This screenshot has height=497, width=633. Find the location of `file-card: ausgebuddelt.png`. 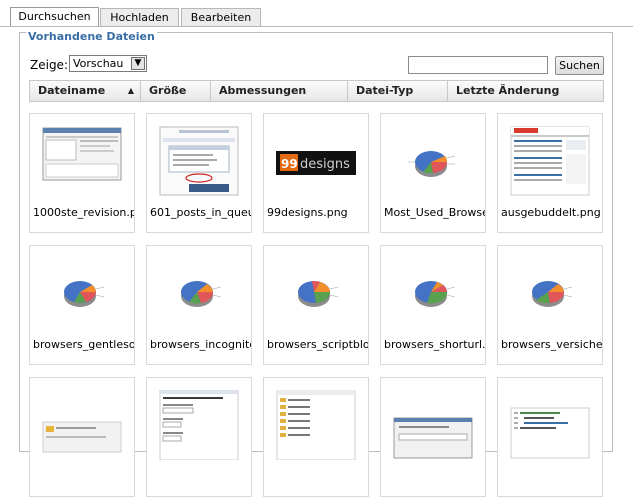

file-card: ausgebuddelt.png is located at coordinates (550, 173).